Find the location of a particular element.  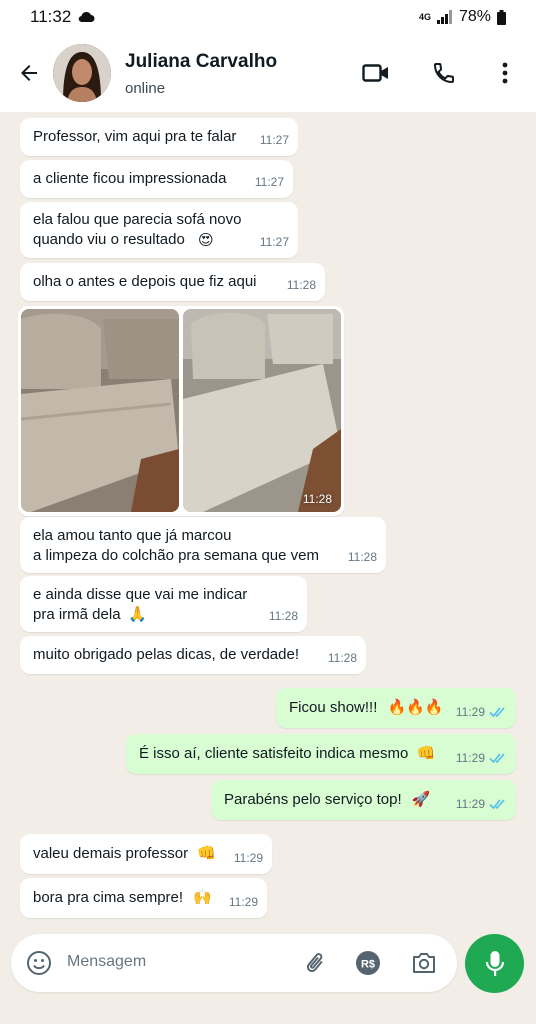

battery-percent: 78% is located at coordinates (474, 16).